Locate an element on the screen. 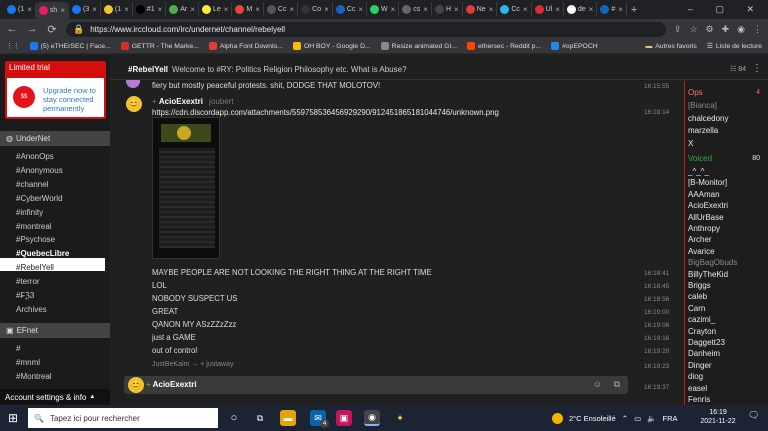 The image size is (768, 431). member-item: BillyTheKid is located at coordinates (708, 274).